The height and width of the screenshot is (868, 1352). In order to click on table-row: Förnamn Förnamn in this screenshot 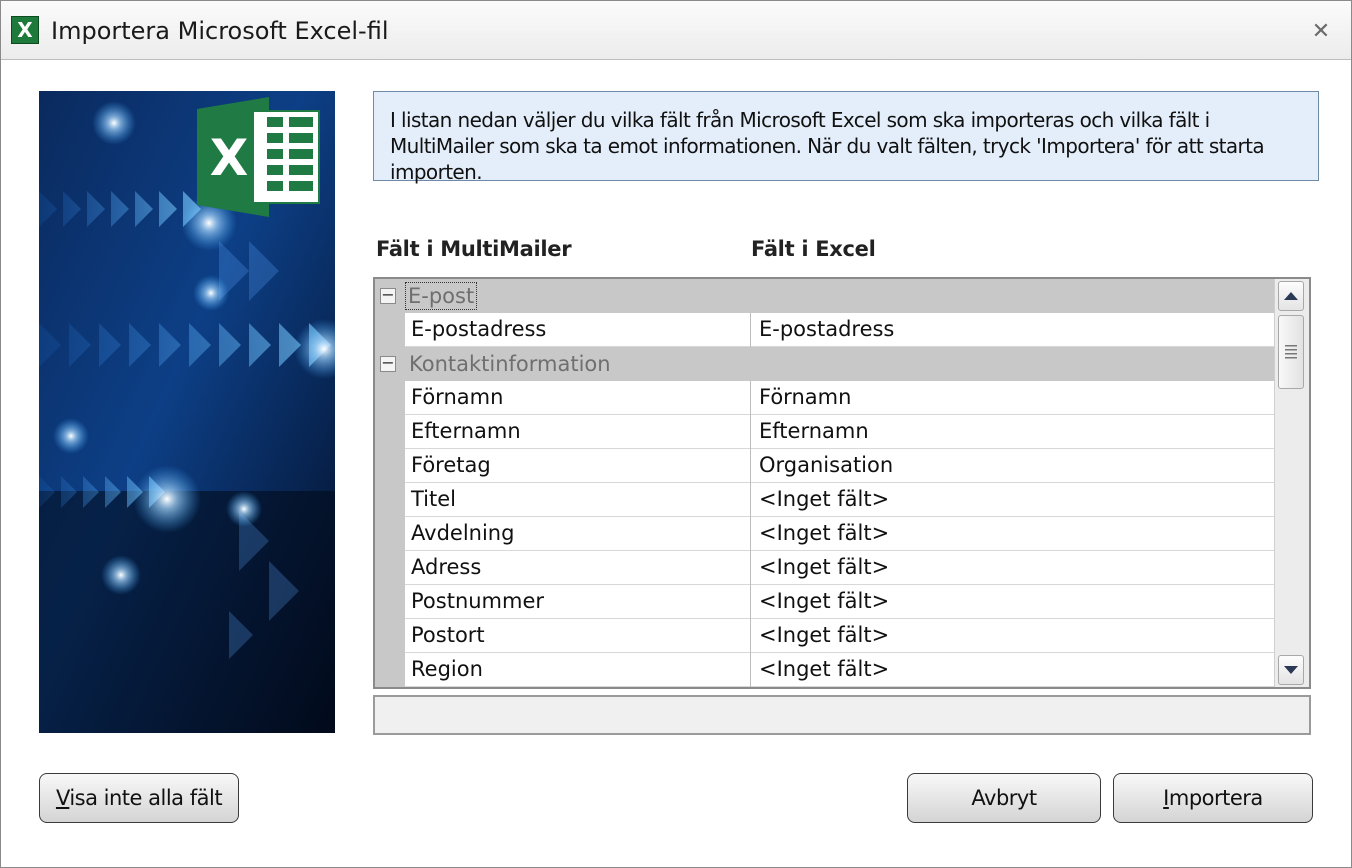, I will do `click(841, 398)`.